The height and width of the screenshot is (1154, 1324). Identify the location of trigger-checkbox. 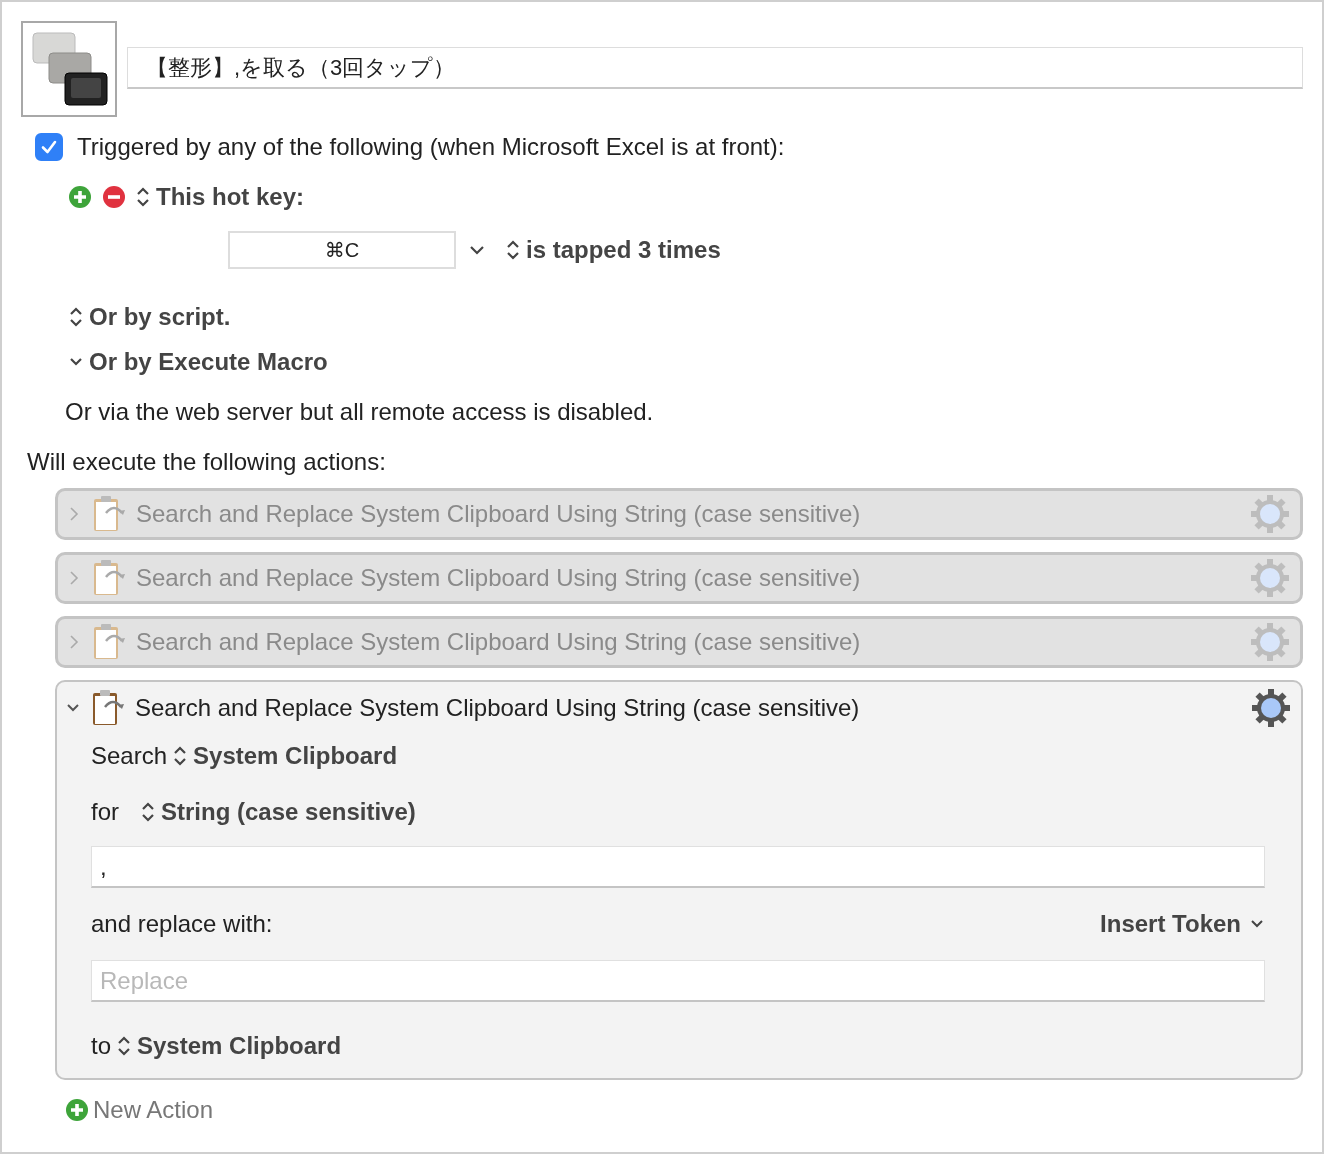
(49, 147).